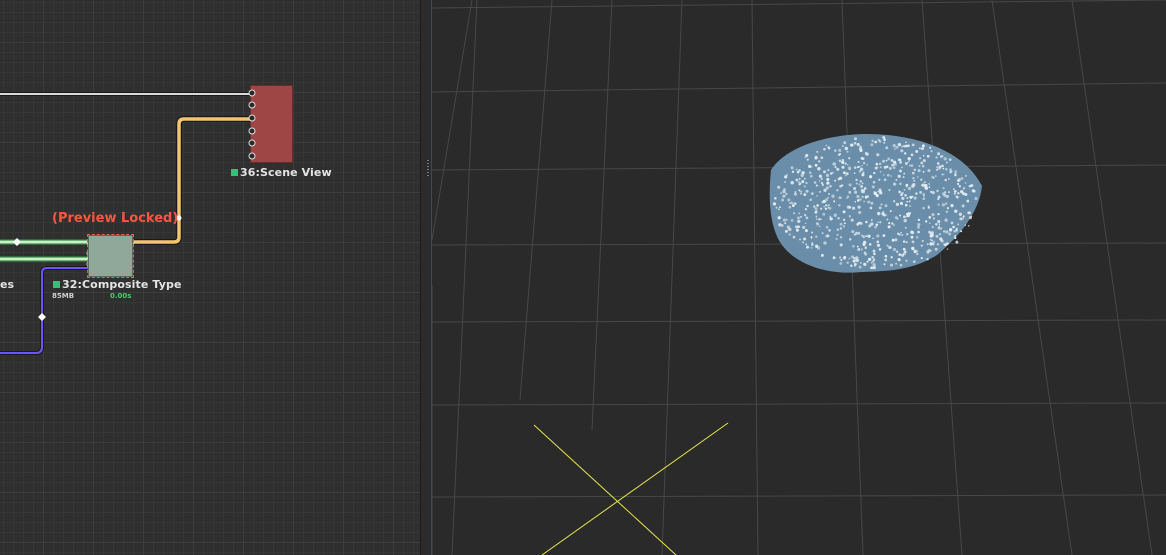 The height and width of the screenshot is (555, 1166). What do you see at coordinates (428, 169) in the screenshot?
I see `splitter-grip-icon` at bounding box center [428, 169].